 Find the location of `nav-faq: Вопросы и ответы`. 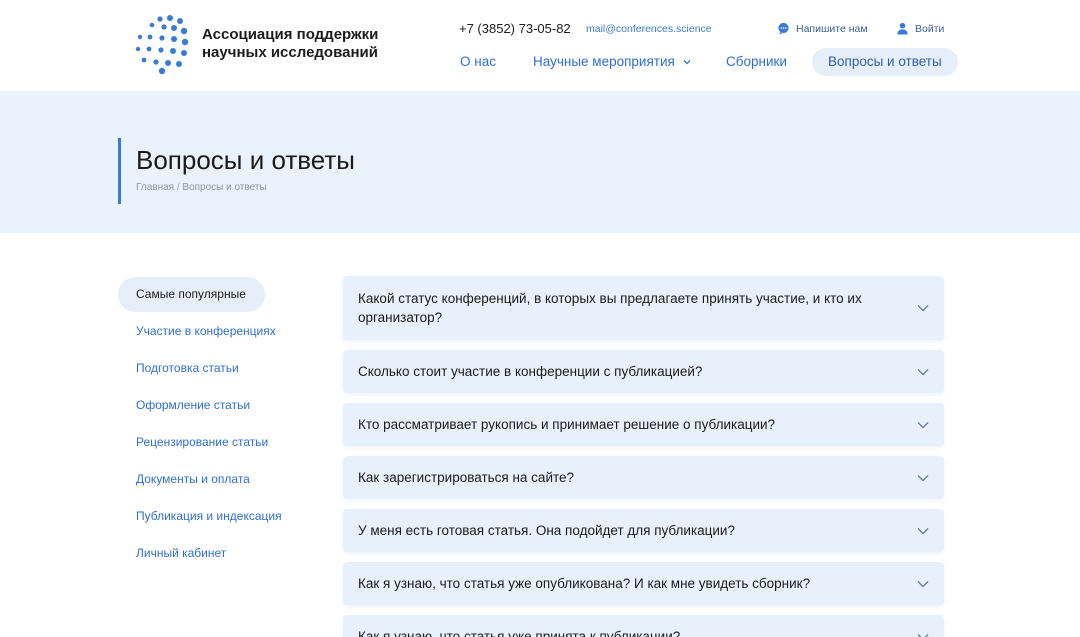

nav-faq: Вопросы и ответы is located at coordinates (885, 62).